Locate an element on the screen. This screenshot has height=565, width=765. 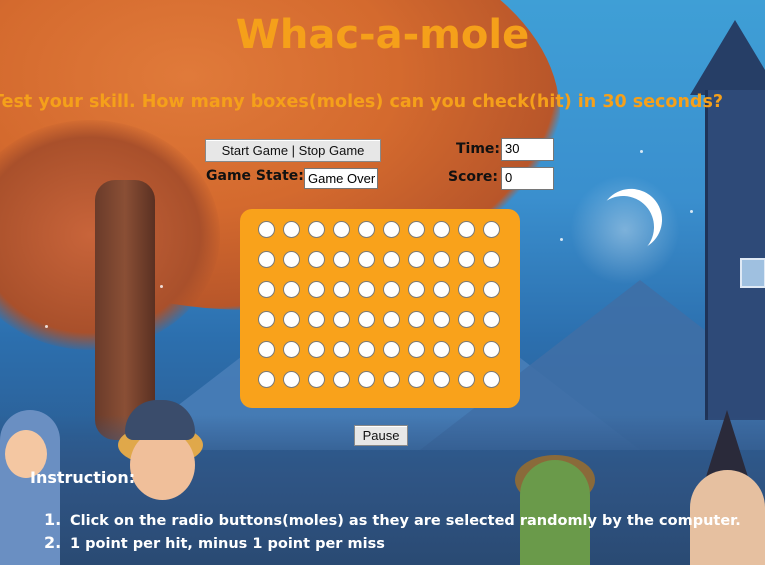
page-title: Whac-a-mole is located at coordinates (382, 35).